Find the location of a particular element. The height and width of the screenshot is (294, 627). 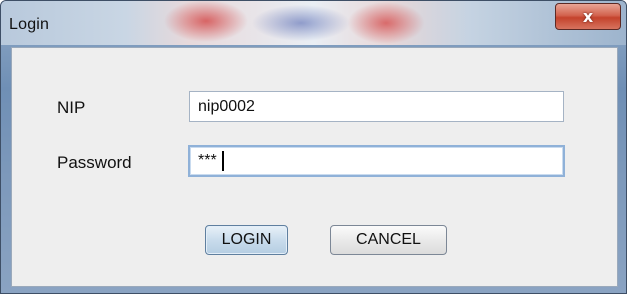

password-input is located at coordinates (376, 161).